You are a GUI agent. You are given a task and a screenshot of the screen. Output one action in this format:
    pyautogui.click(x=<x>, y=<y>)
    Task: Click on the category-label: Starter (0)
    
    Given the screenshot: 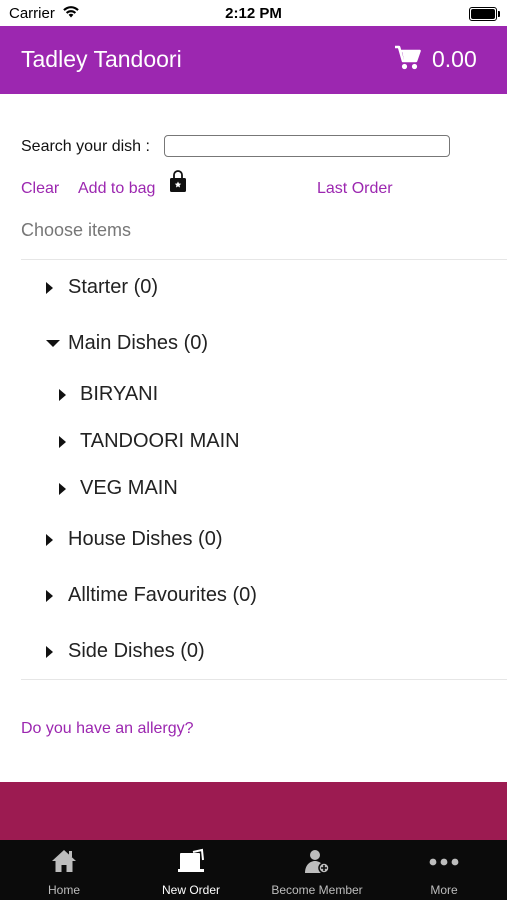 What is the action you would take?
    pyautogui.click(x=113, y=287)
    